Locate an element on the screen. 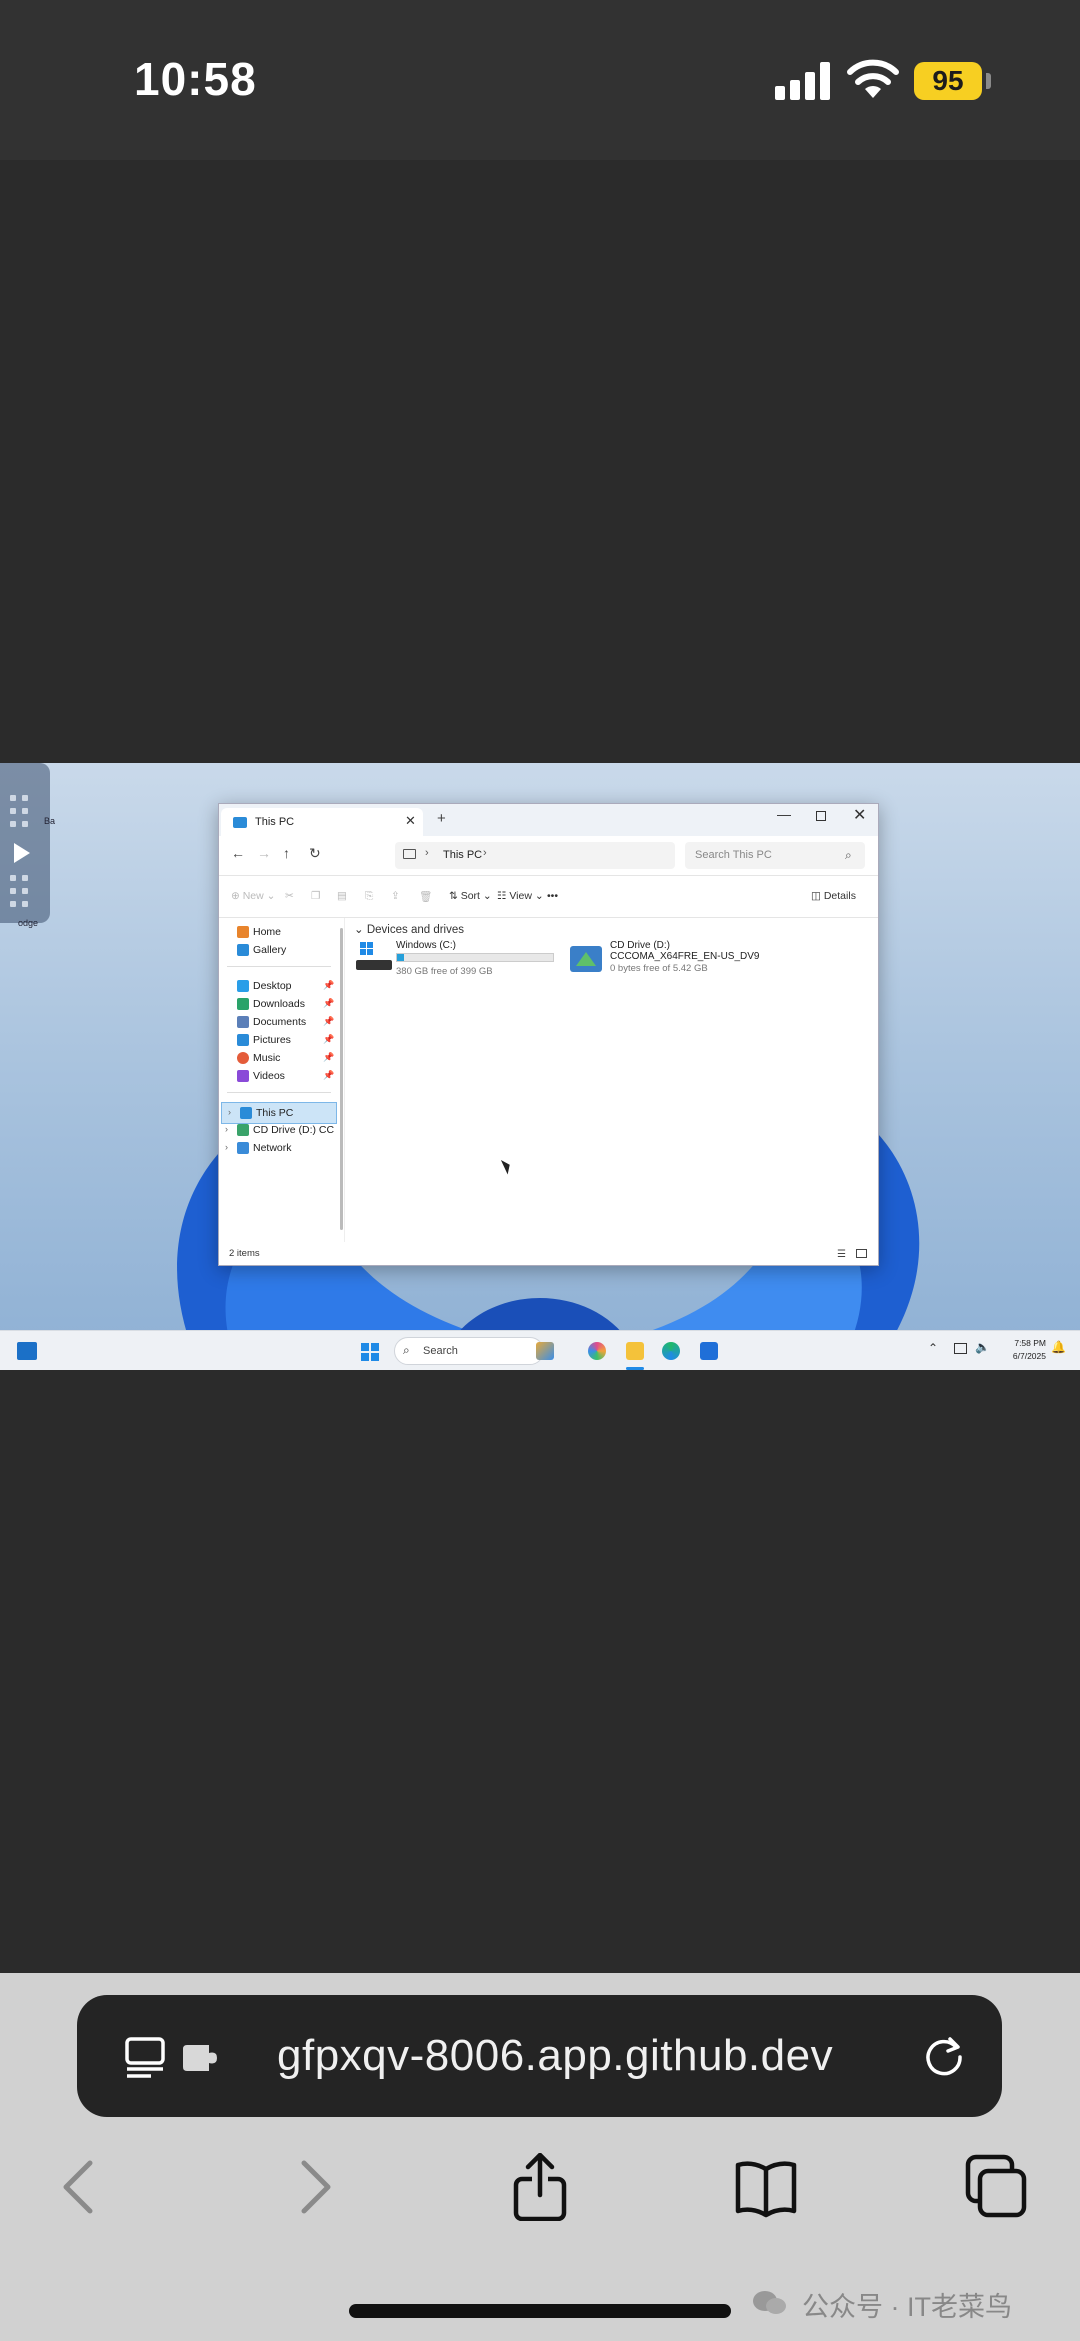  back-icon is located at coordinates (80, 2187).